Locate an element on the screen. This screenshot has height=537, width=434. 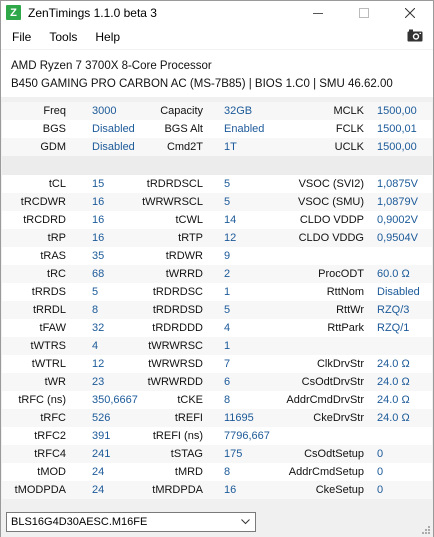
timing-value: 35 is located at coordinates (98, 256).